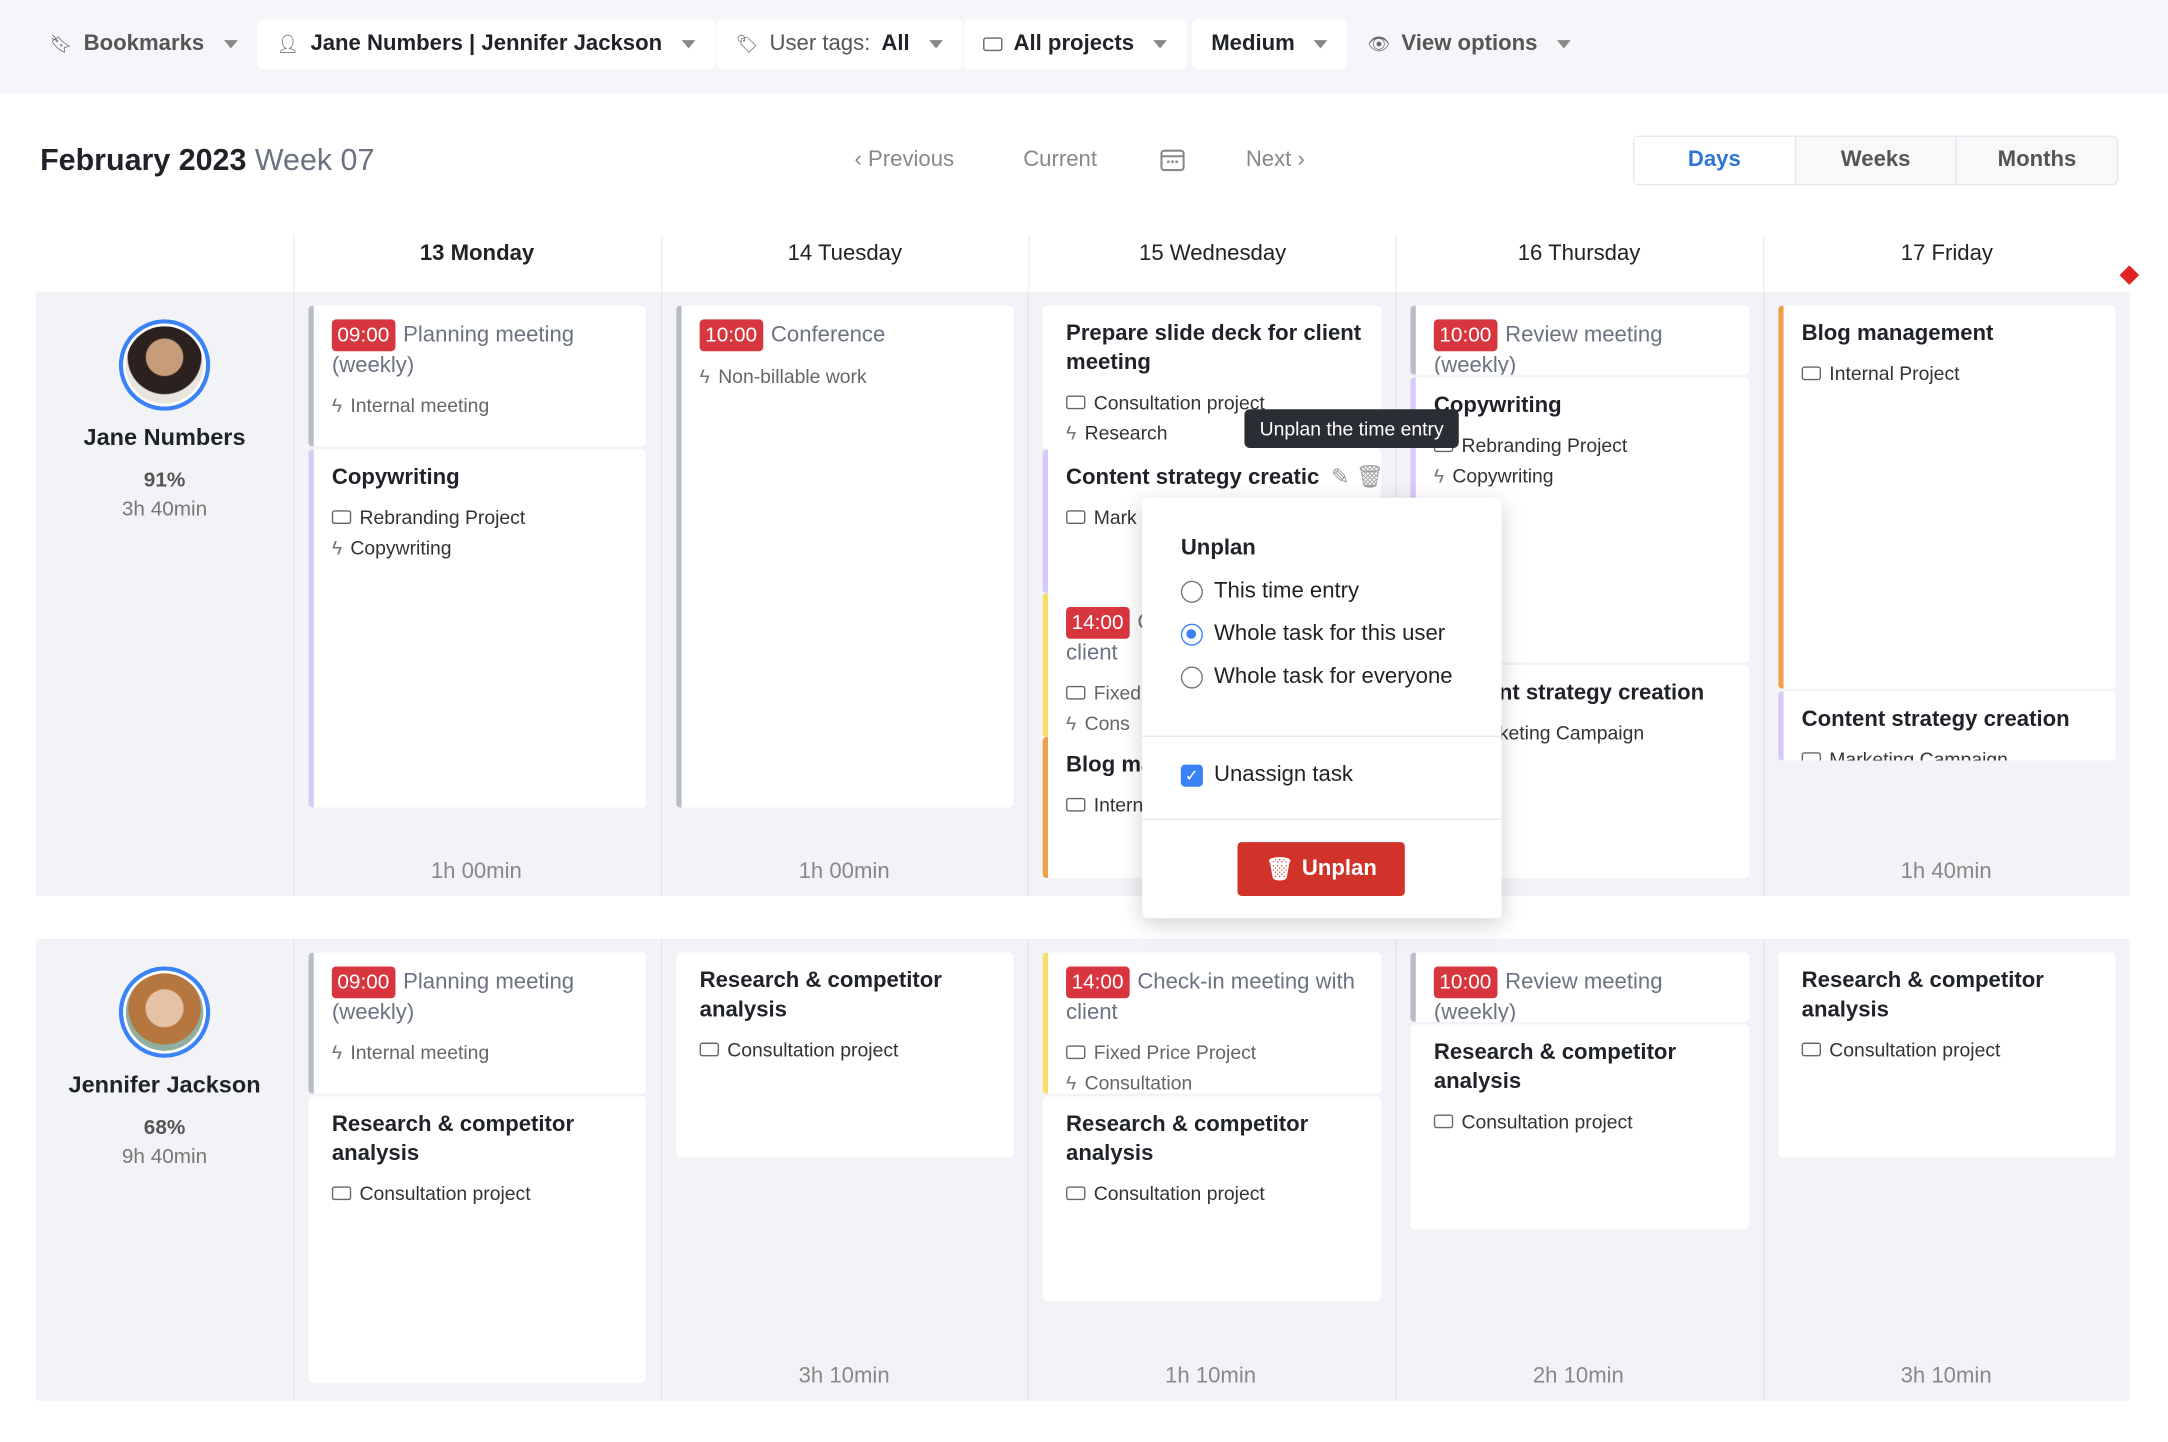  I want to click on projects-label: All projects, so click(1074, 43).